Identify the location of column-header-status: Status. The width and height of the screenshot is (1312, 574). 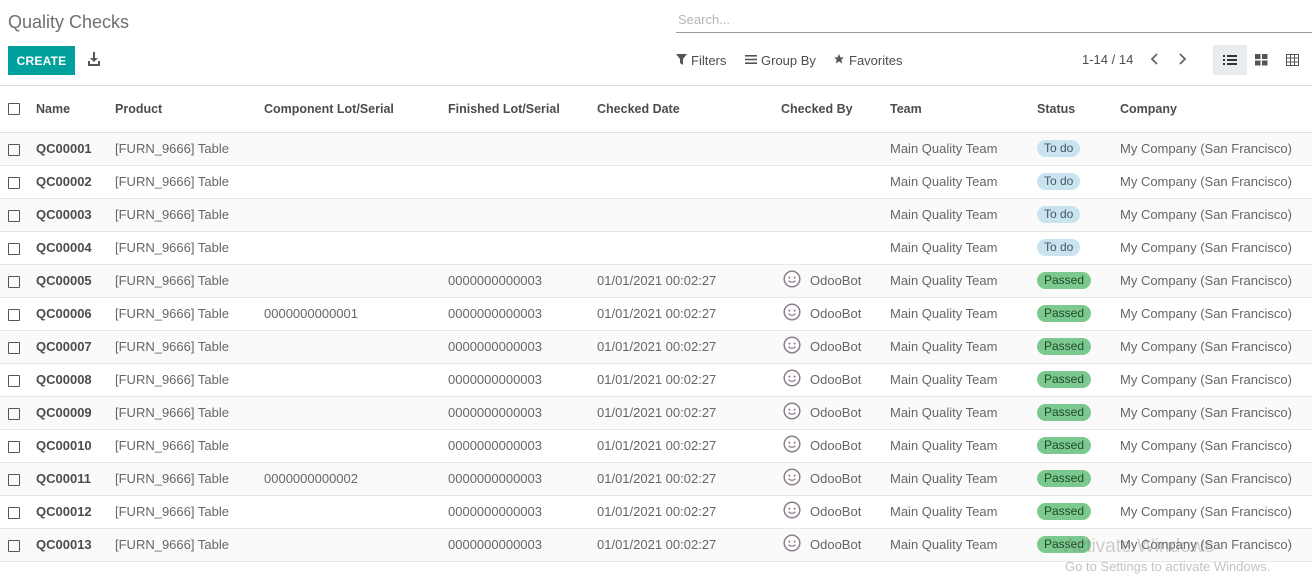
(1078, 109).